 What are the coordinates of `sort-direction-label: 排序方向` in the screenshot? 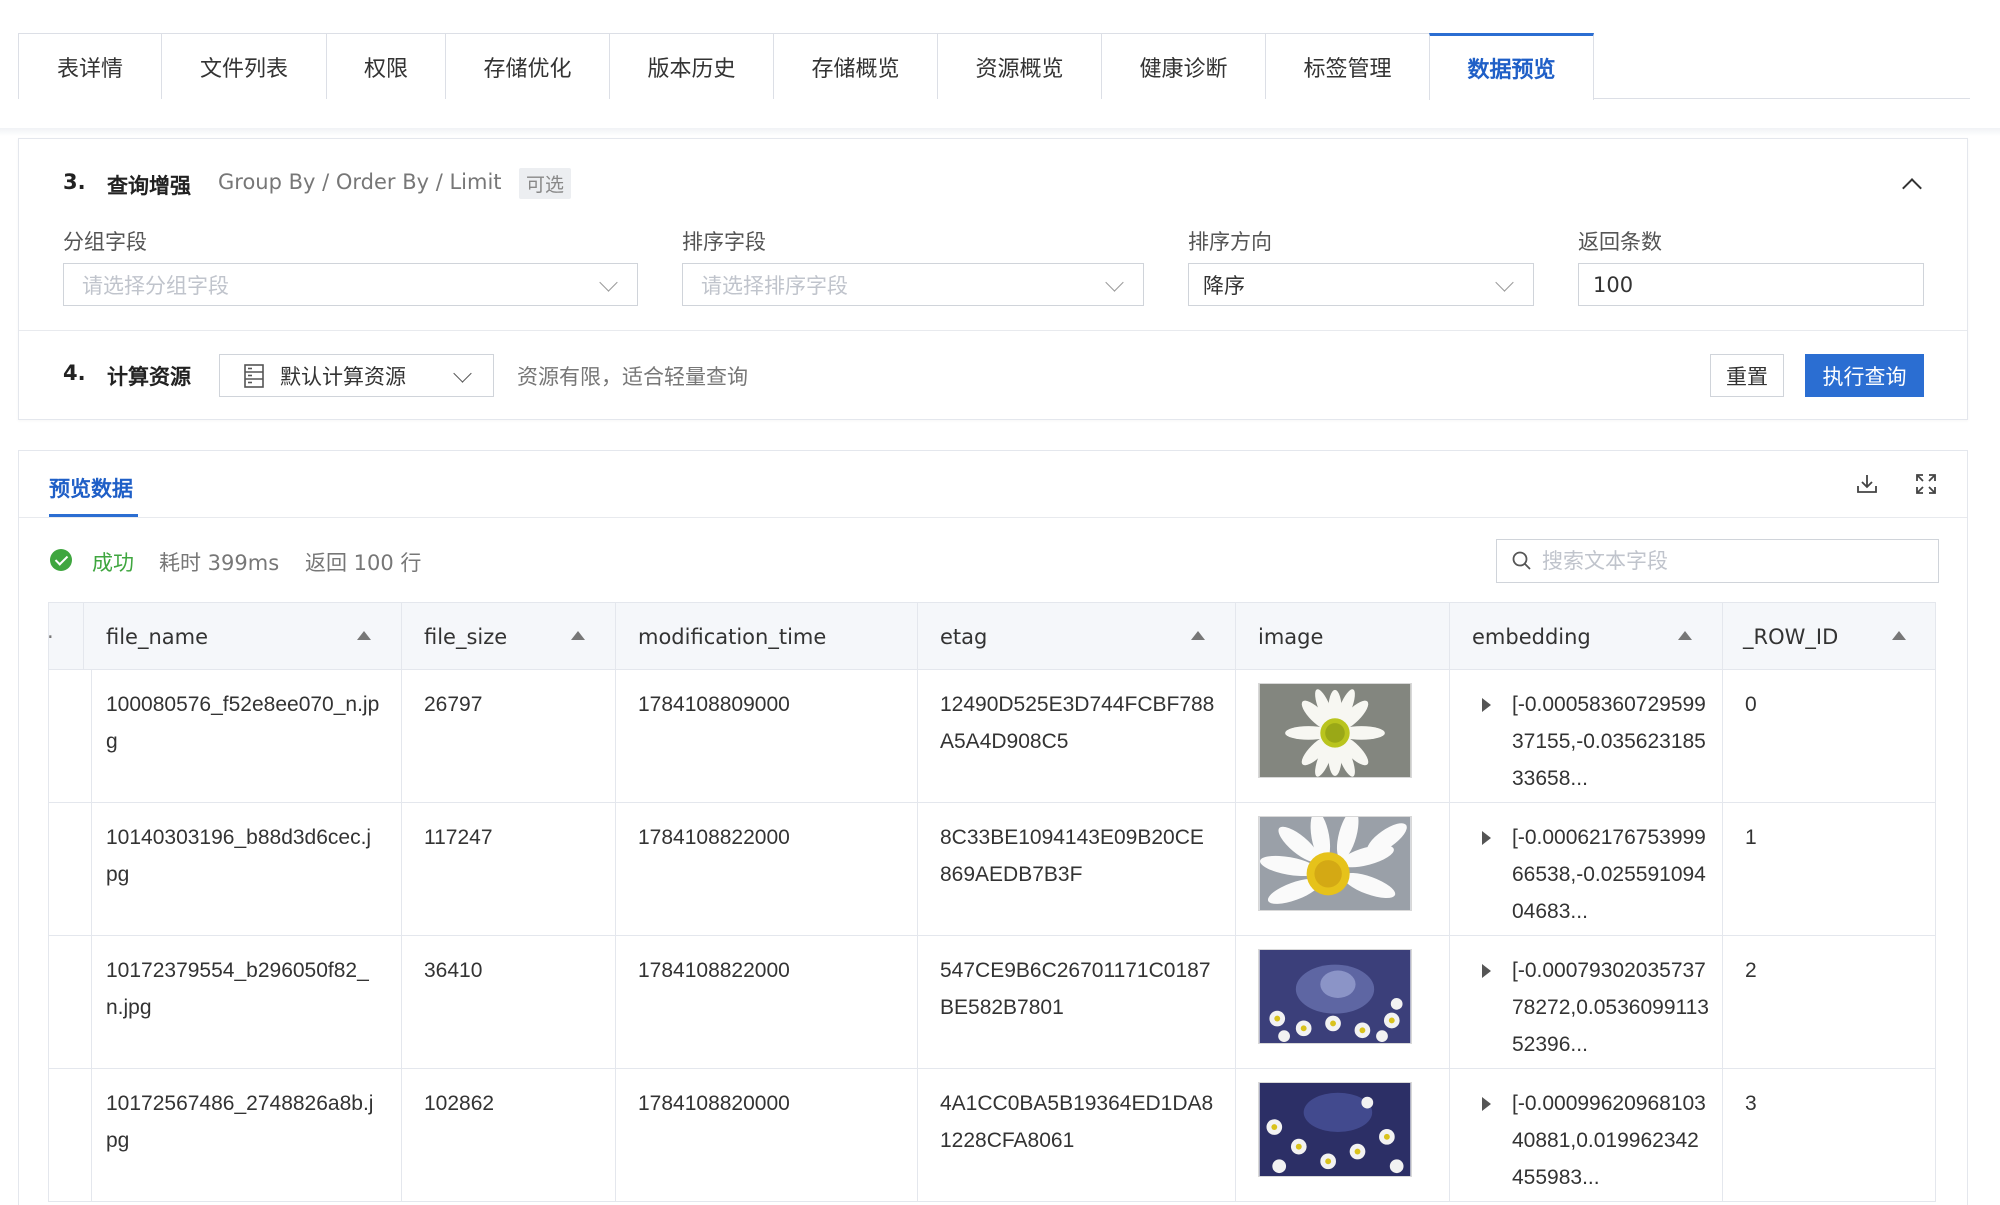 It's located at (1230, 242).